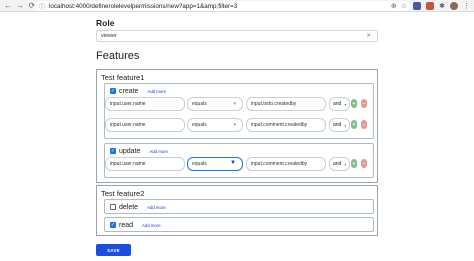 The height and width of the screenshot is (261, 474). What do you see at coordinates (442, 6) in the screenshot?
I see `puzzle-icon: ✱` at bounding box center [442, 6].